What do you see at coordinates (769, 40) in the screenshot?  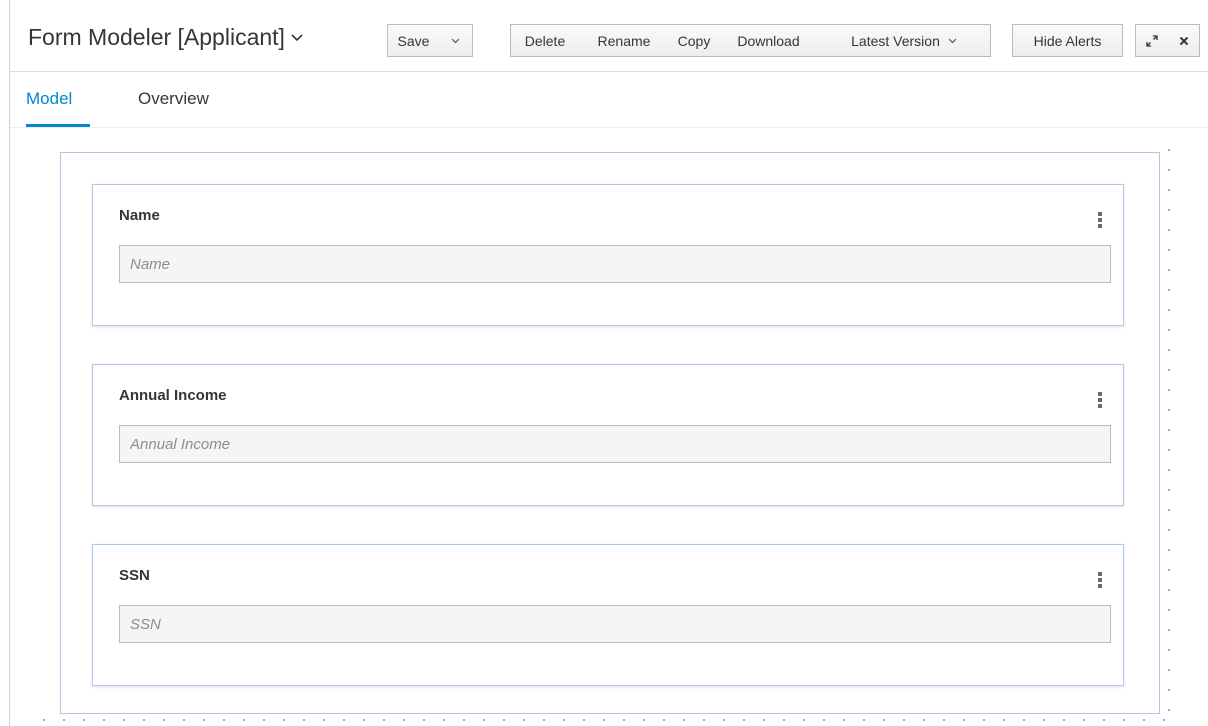 I see `download-button: Download` at bounding box center [769, 40].